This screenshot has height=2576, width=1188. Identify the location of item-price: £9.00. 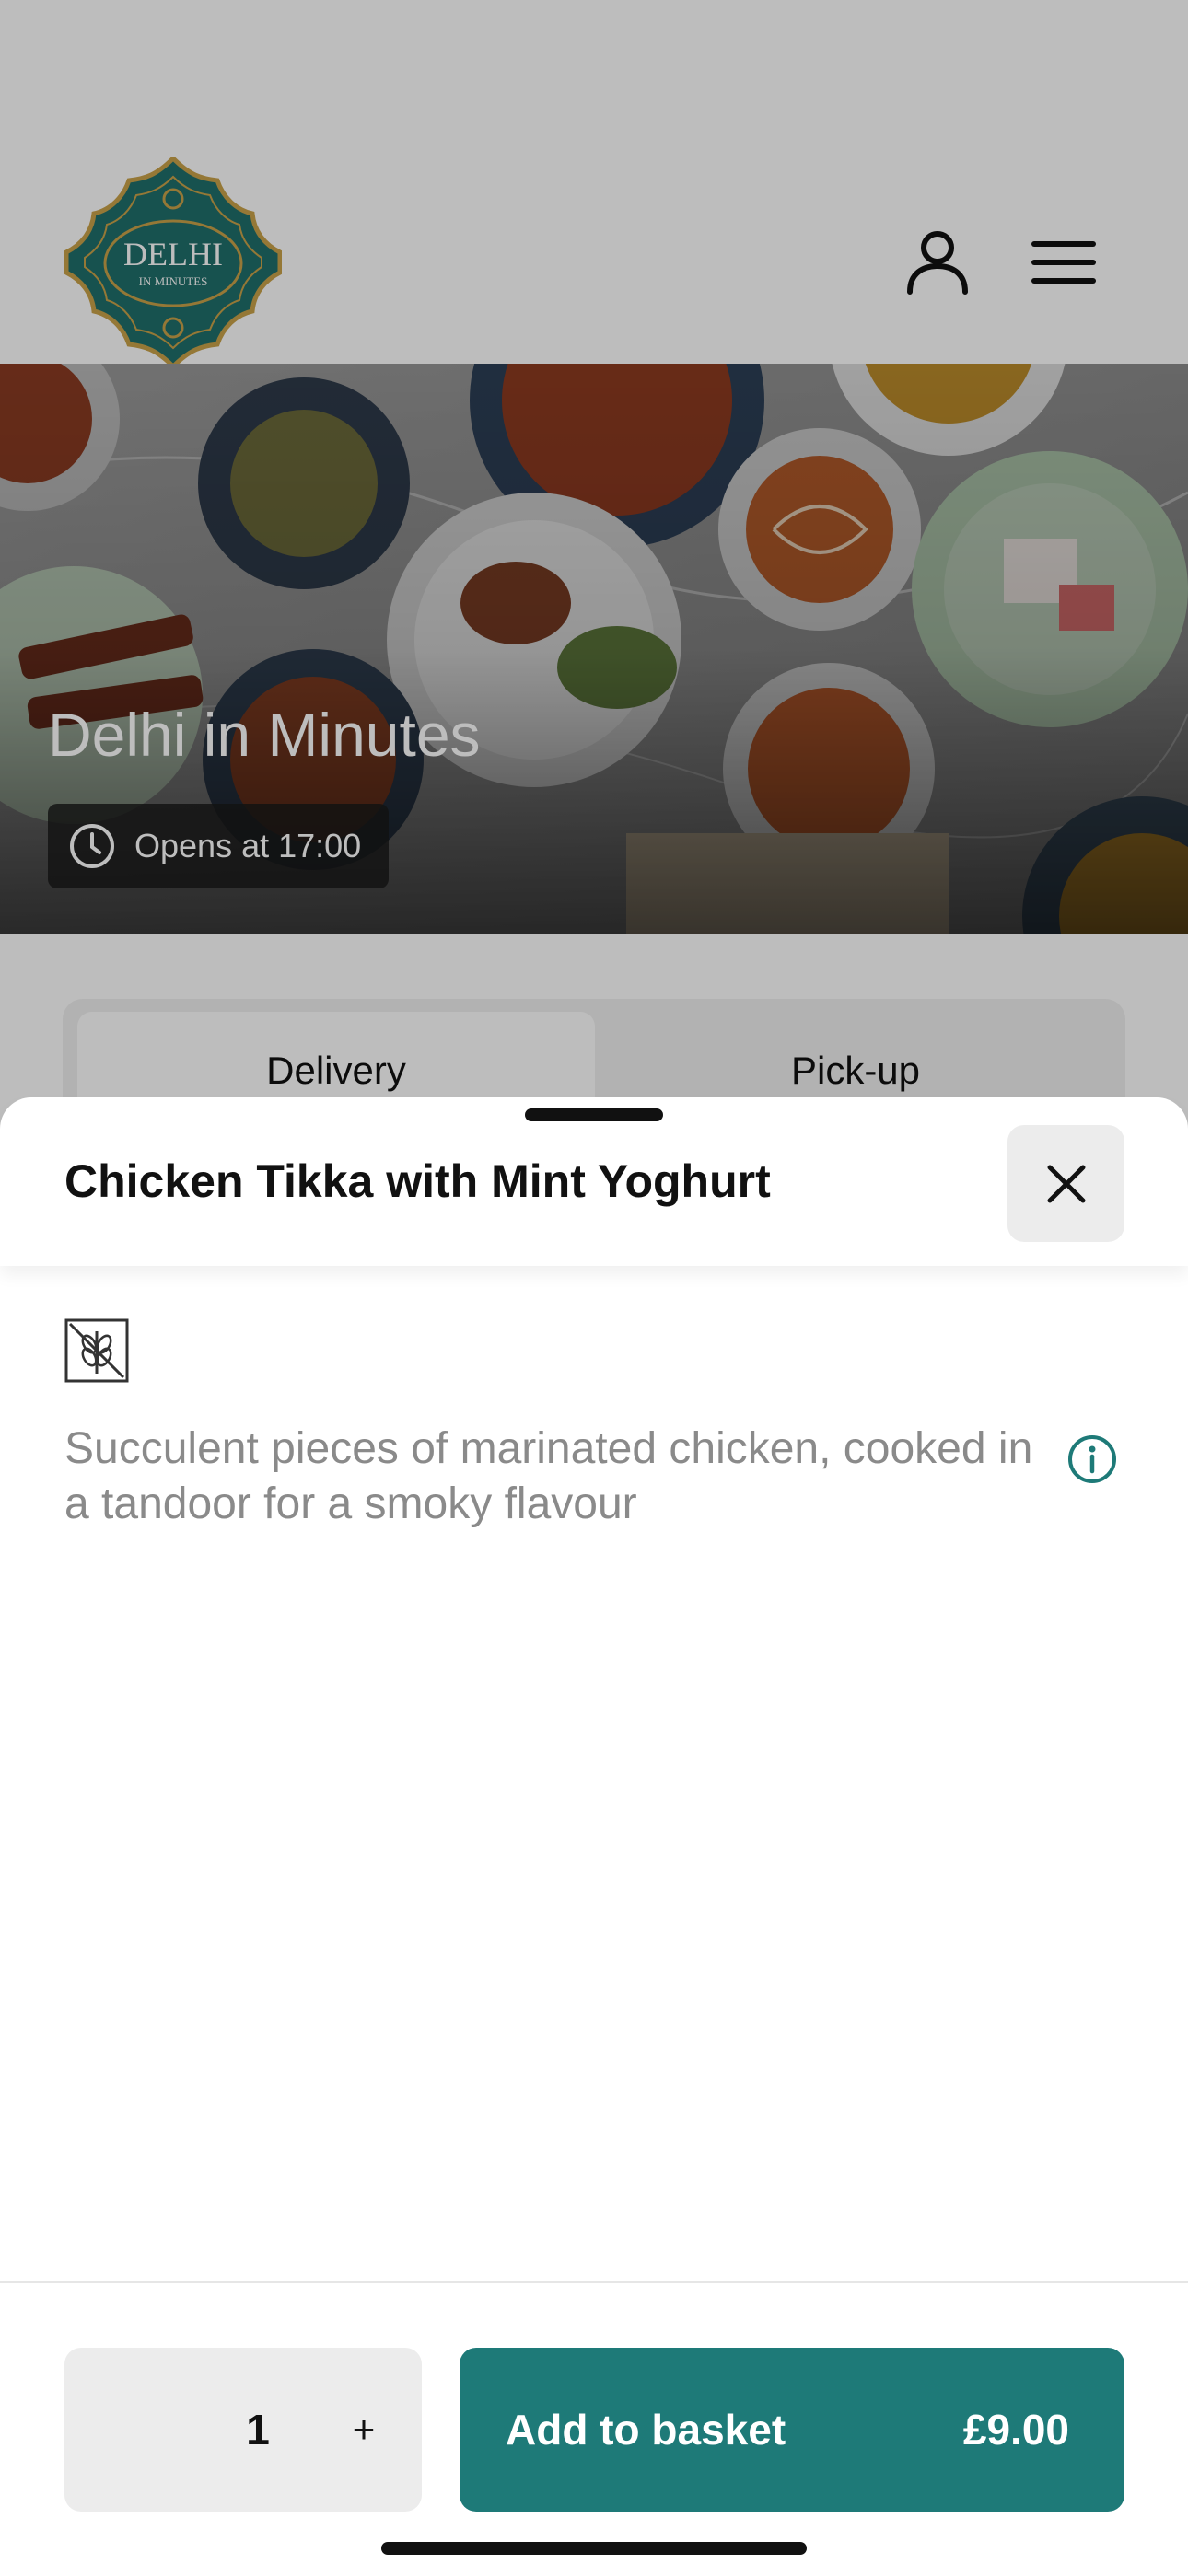
(1016, 2430).